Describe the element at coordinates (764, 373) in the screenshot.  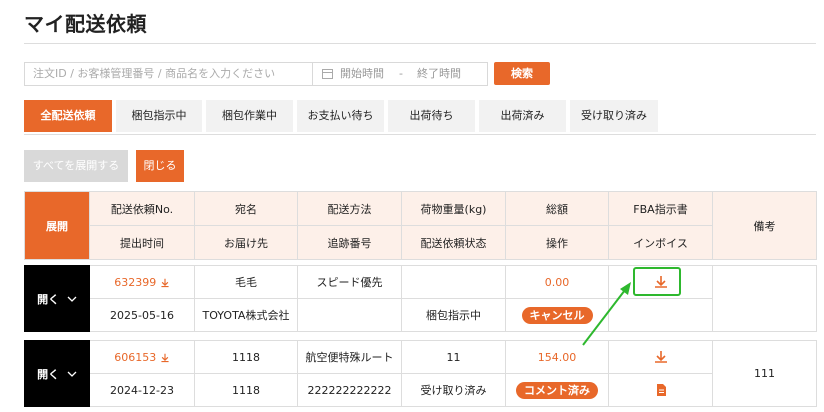
I see `order-remarks: 111` at that location.